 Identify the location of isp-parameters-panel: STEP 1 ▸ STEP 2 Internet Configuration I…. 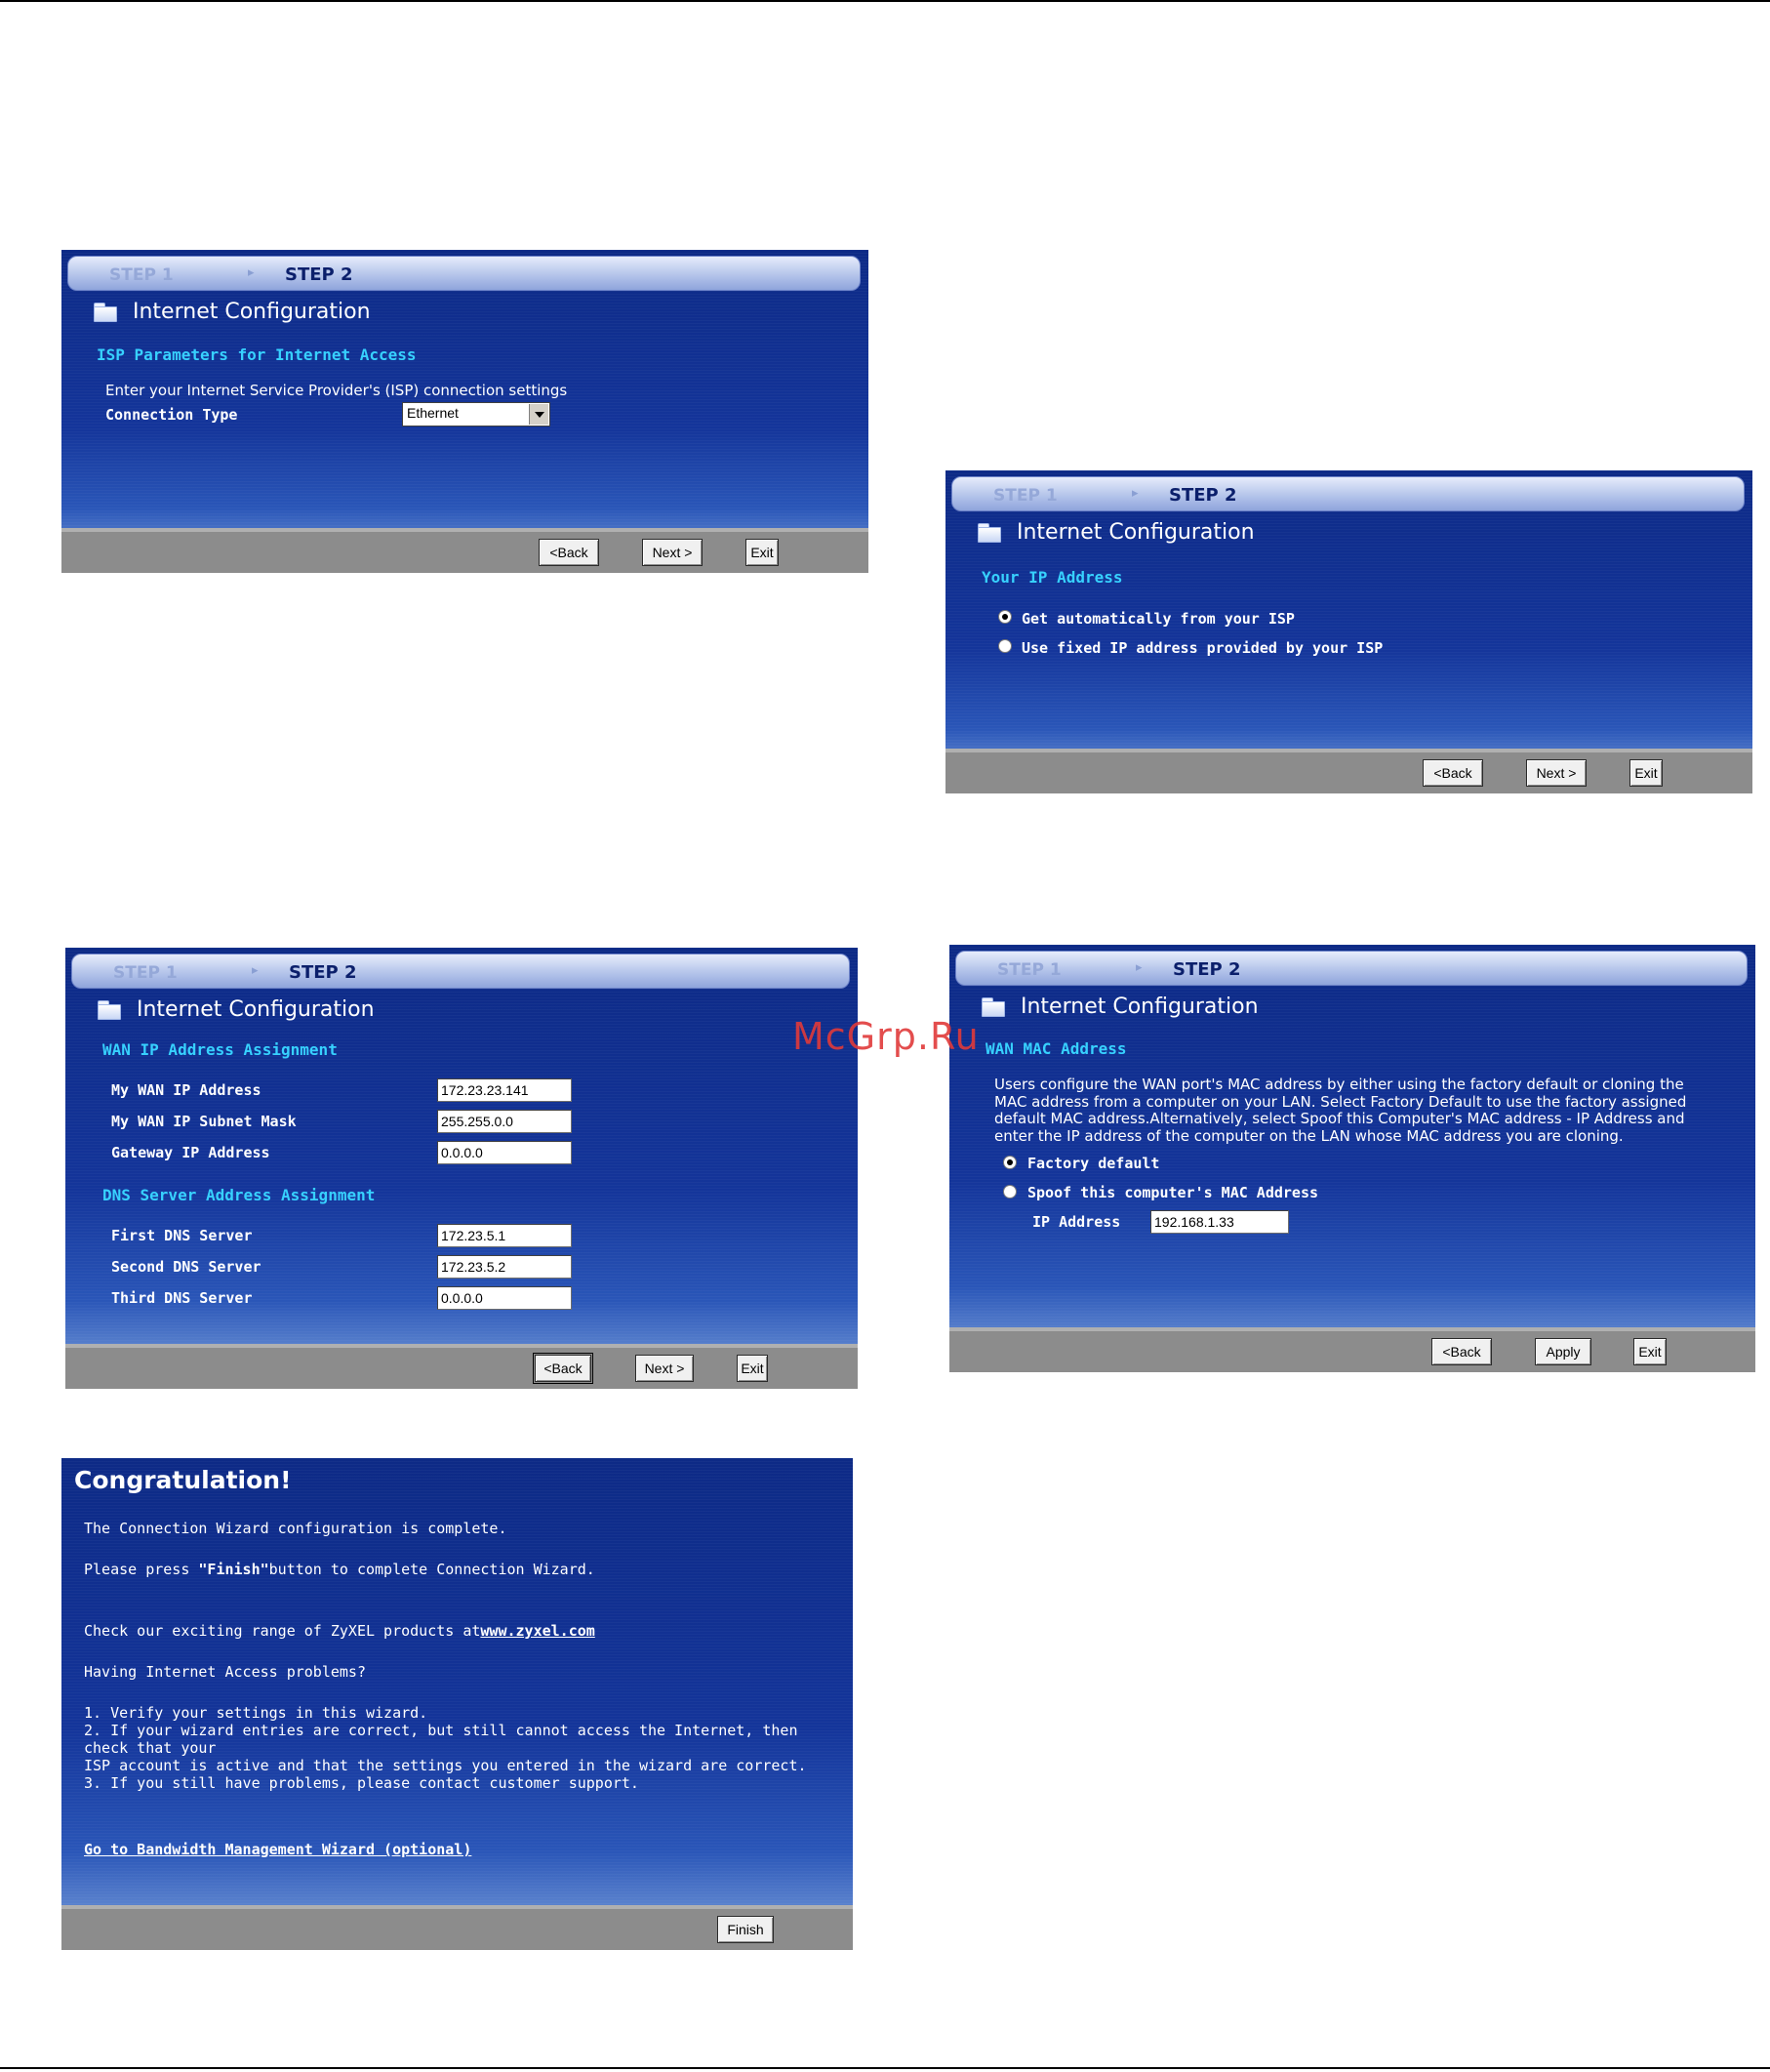
(464, 411).